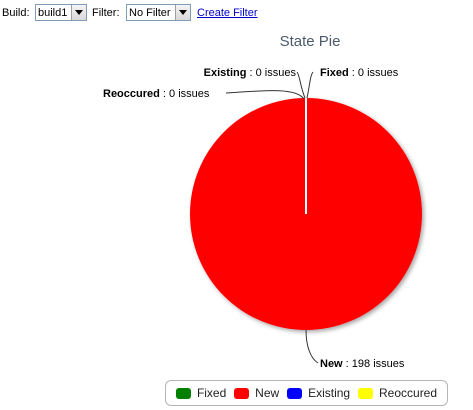  I want to click on leader-line-reoccured, so click(265, 95).